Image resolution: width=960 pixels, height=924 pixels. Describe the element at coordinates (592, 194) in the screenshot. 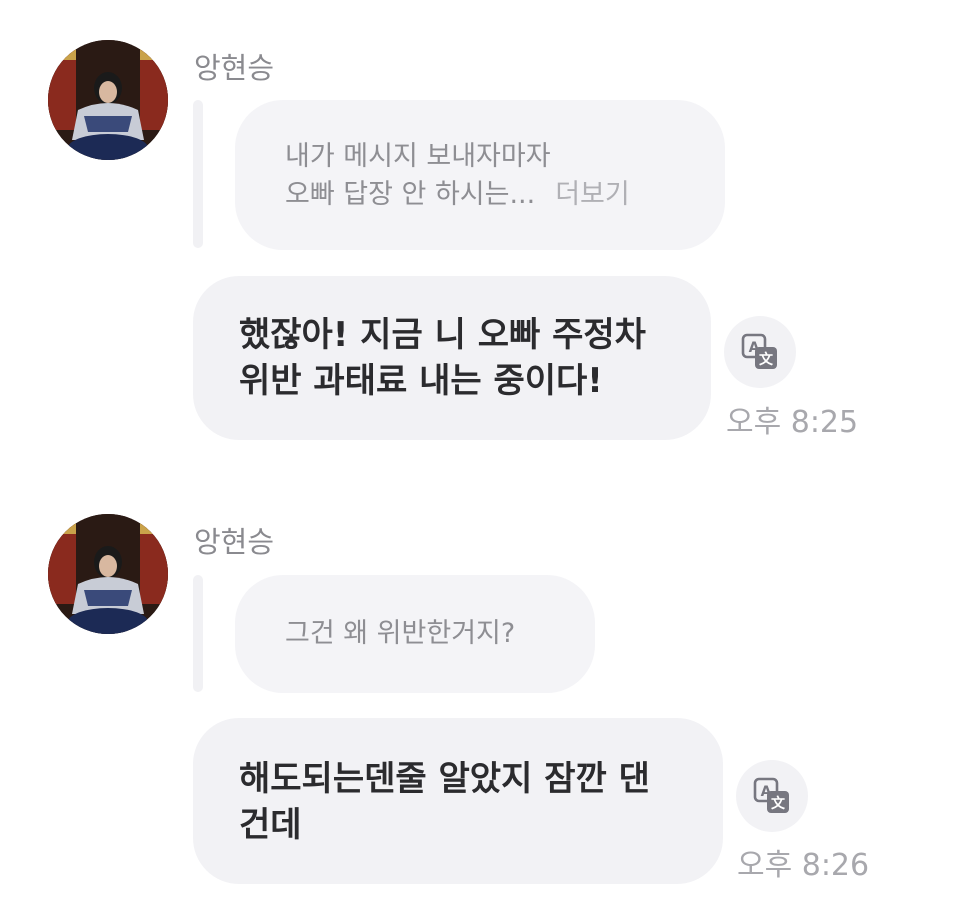

I see `see-more-link: 더보기` at that location.